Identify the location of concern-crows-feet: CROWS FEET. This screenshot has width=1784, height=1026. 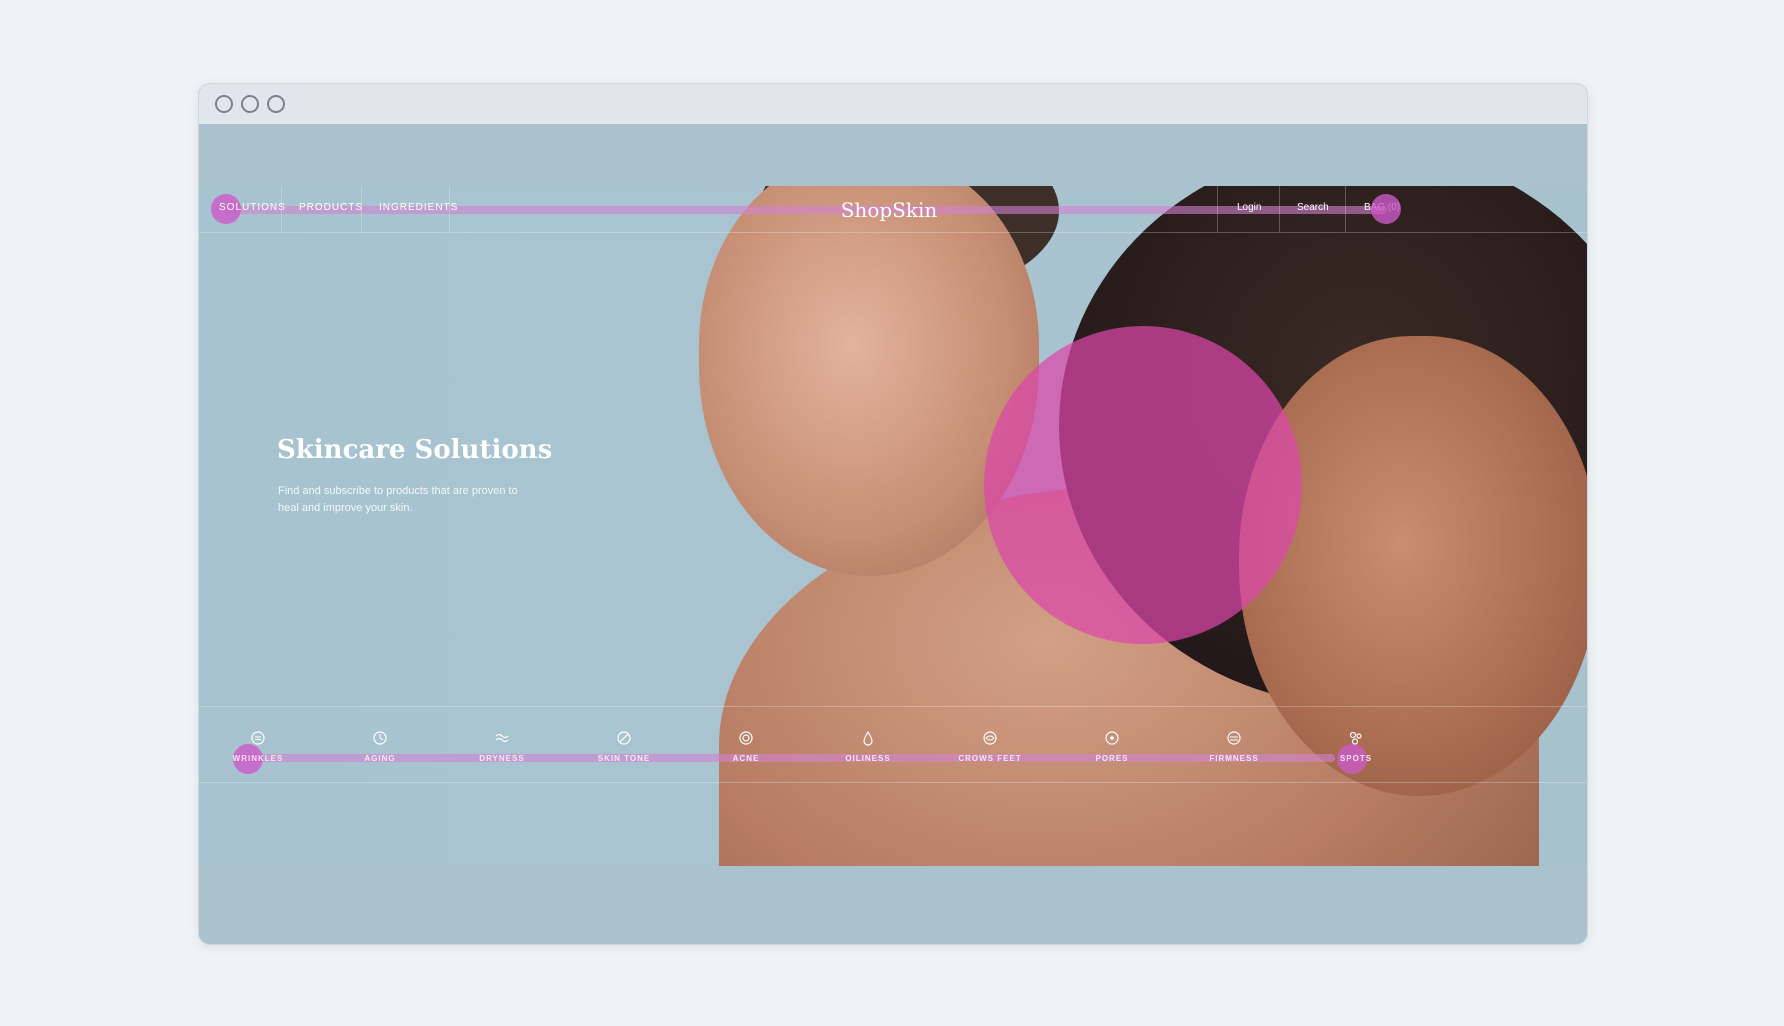
(990, 746).